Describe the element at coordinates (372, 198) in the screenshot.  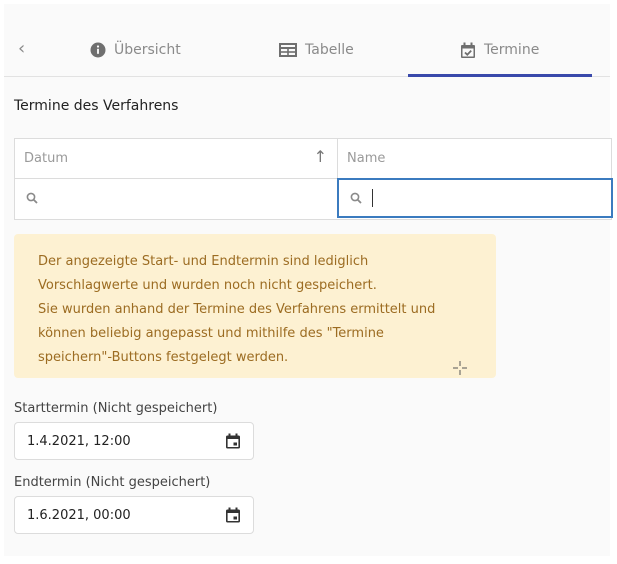
I see `text-caret` at that location.